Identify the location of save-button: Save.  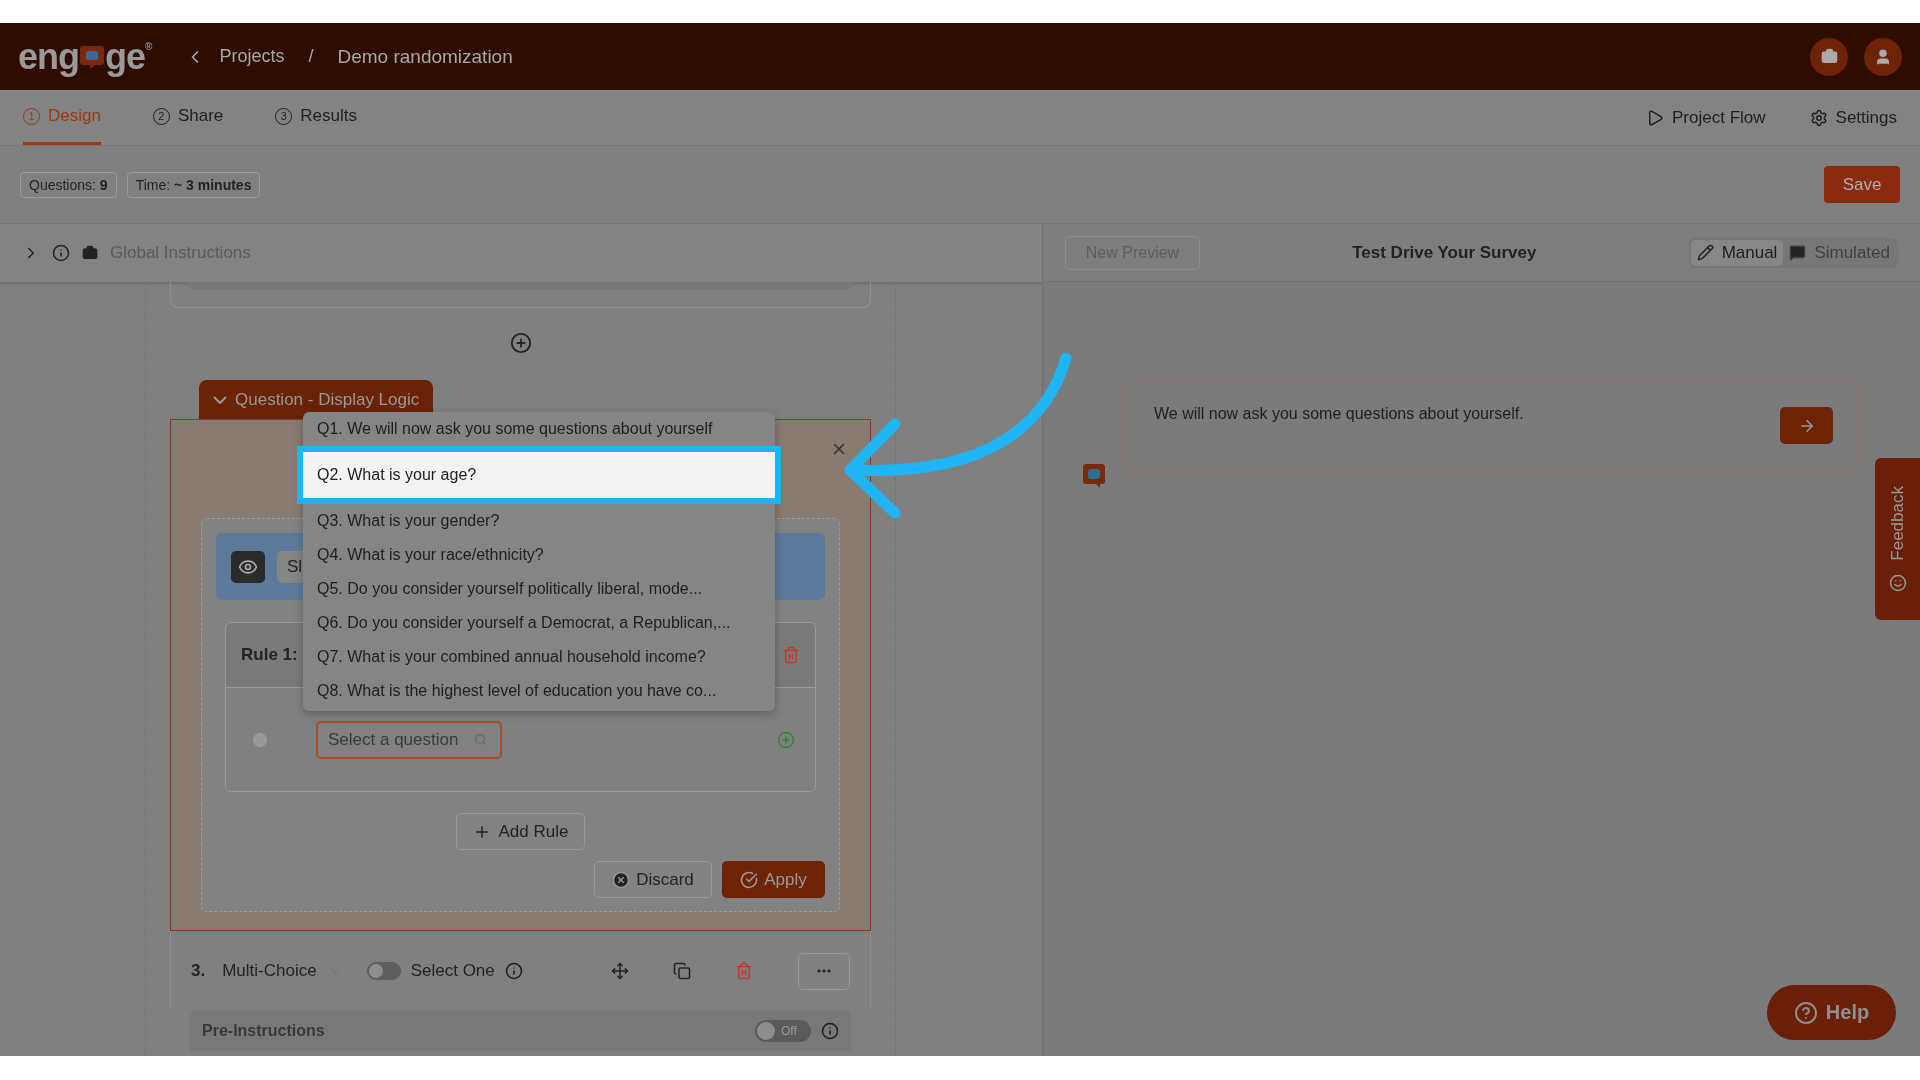
(1862, 184).